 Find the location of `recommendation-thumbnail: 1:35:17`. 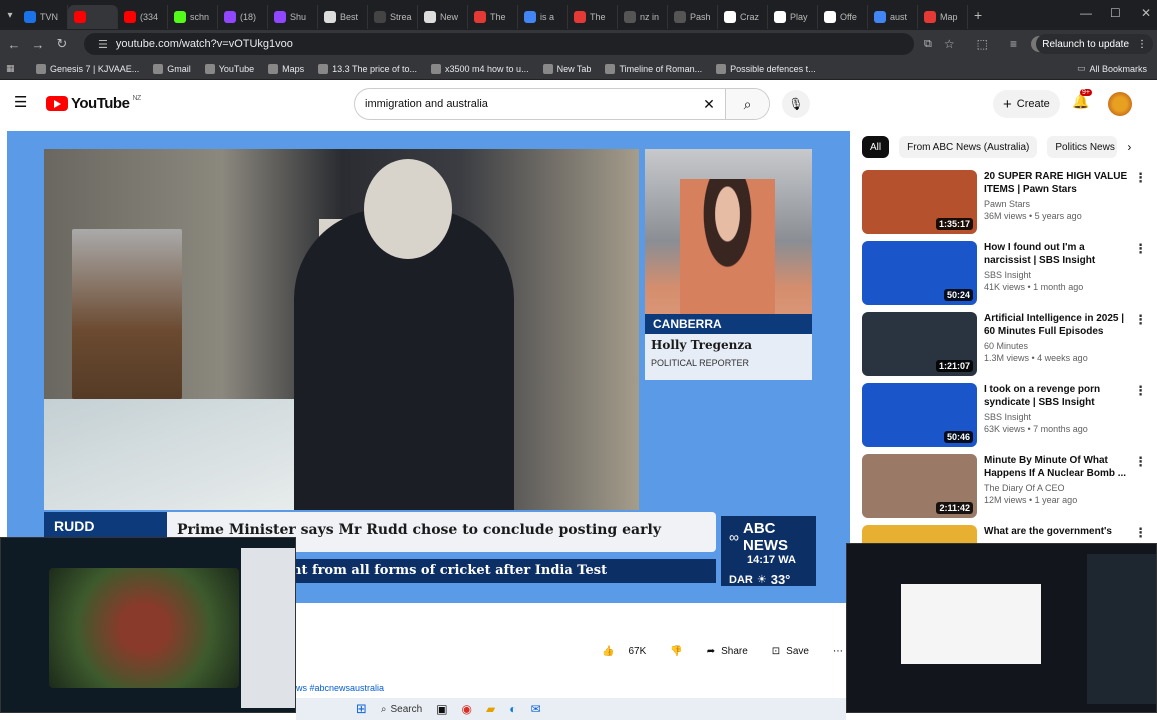

recommendation-thumbnail: 1:35:17 is located at coordinates (919, 202).